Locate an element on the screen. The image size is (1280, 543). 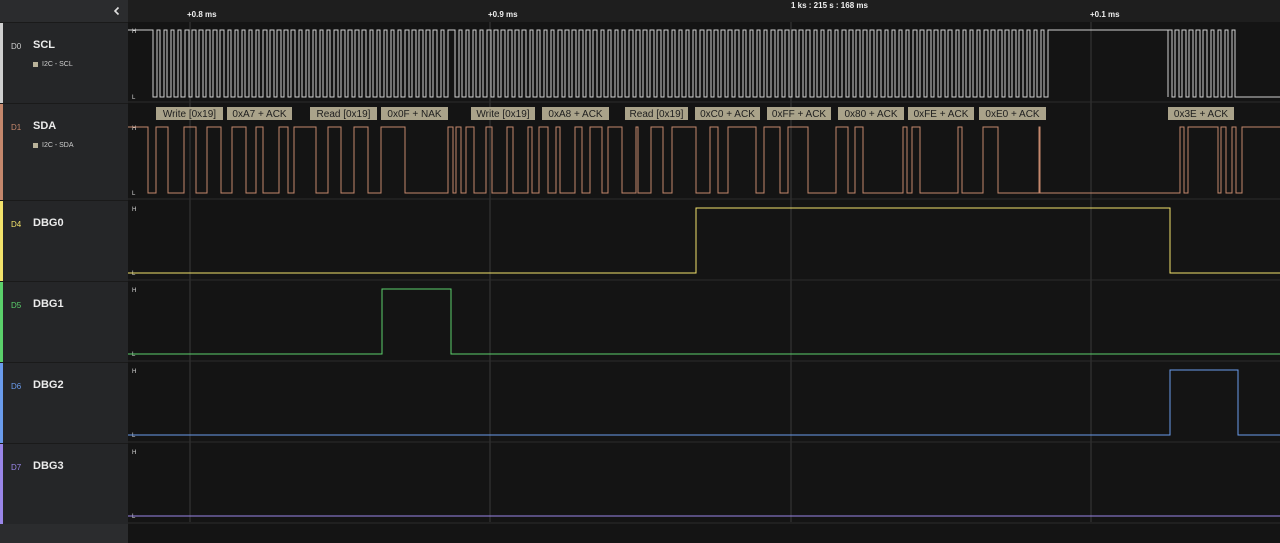
decoded-frame-label: 0x3E + ACK is located at coordinates (1201, 113).